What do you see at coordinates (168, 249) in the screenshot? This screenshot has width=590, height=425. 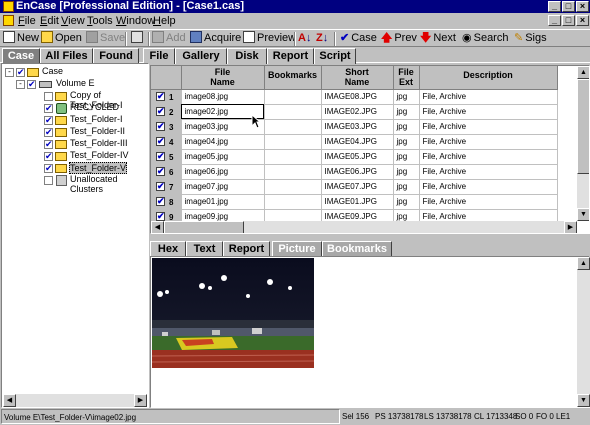 I see `tab-hex: Hex` at bounding box center [168, 249].